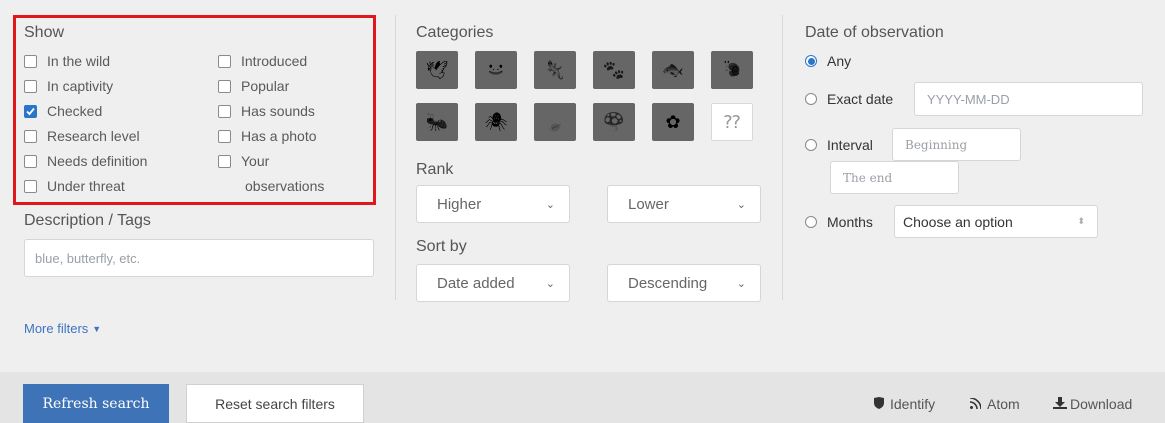  I want to click on plant-icon: 🍃, so click(555, 122).